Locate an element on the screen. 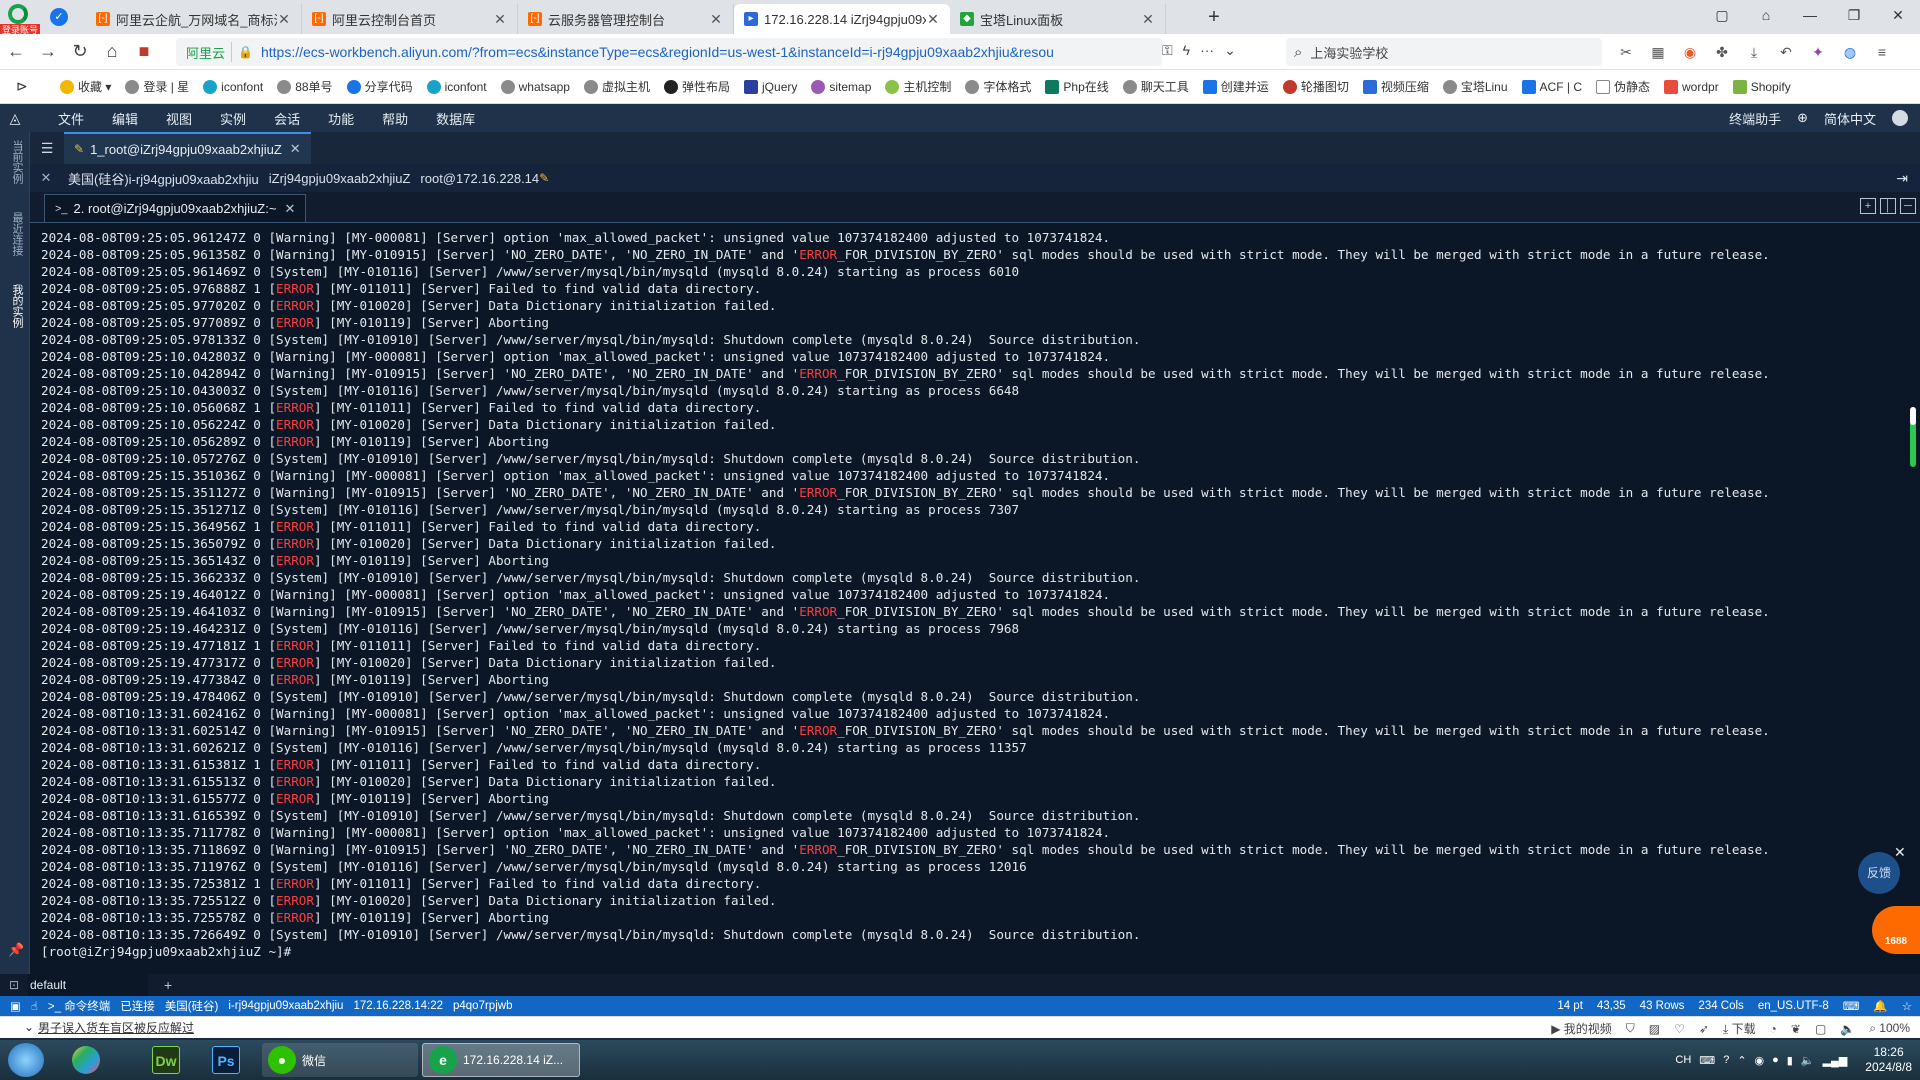 This screenshot has height=1080, width=1920. browser-logo: 登录账号 is located at coordinates (20, 18).